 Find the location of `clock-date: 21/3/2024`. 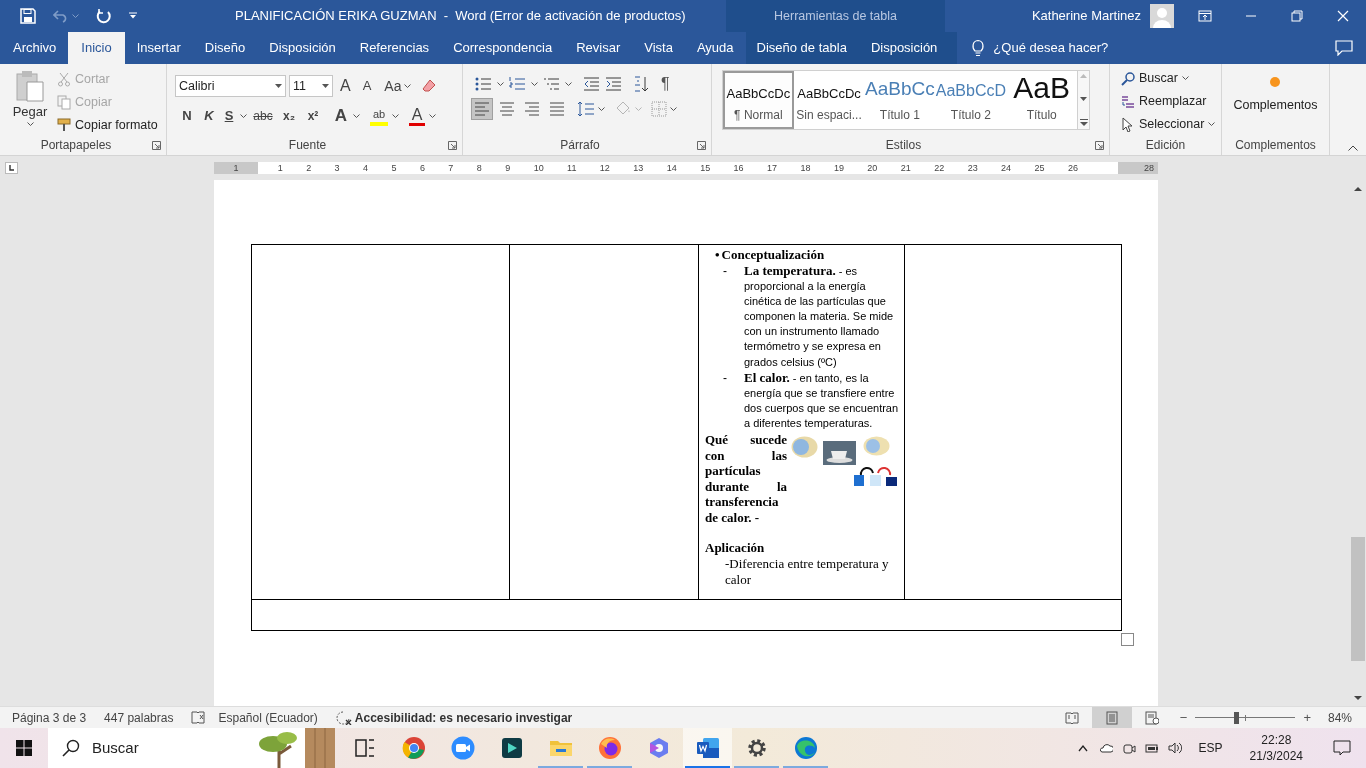

clock-date: 21/3/2024 is located at coordinates (1276, 756).